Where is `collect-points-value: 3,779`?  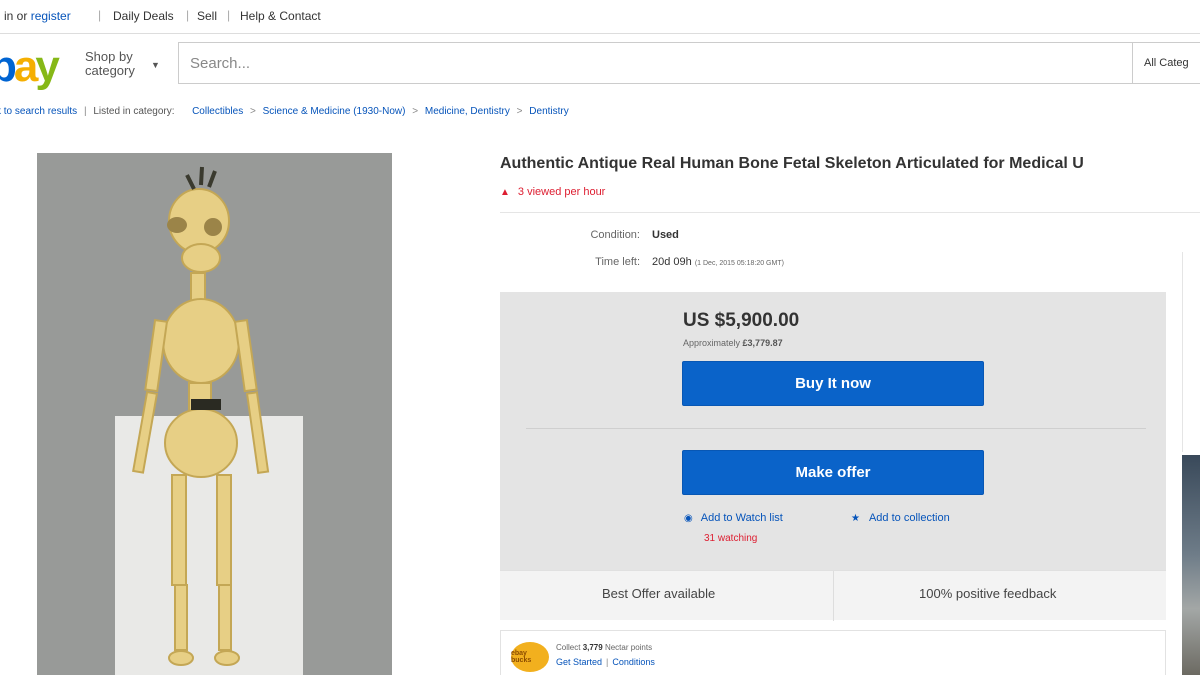
collect-points-value: 3,779 is located at coordinates (592, 647).